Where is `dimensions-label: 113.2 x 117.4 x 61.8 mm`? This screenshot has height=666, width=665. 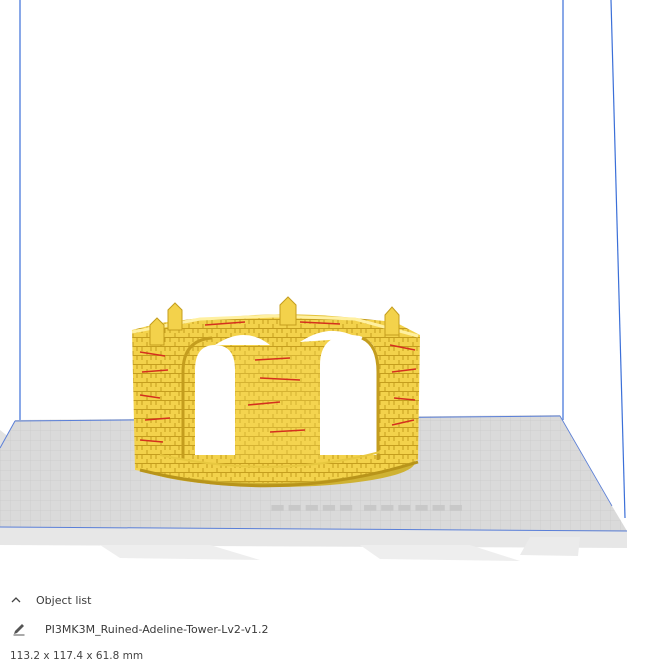
dimensions-label: 113.2 x 117.4 x 61.8 mm is located at coordinates (77, 656).